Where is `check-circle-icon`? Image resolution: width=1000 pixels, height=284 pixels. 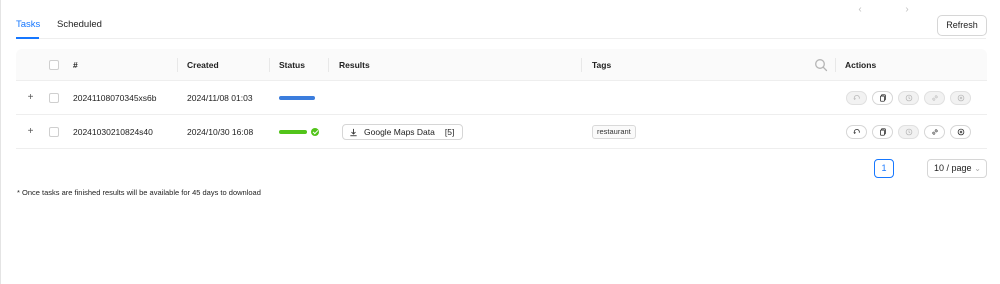
check-circle-icon is located at coordinates (315, 132).